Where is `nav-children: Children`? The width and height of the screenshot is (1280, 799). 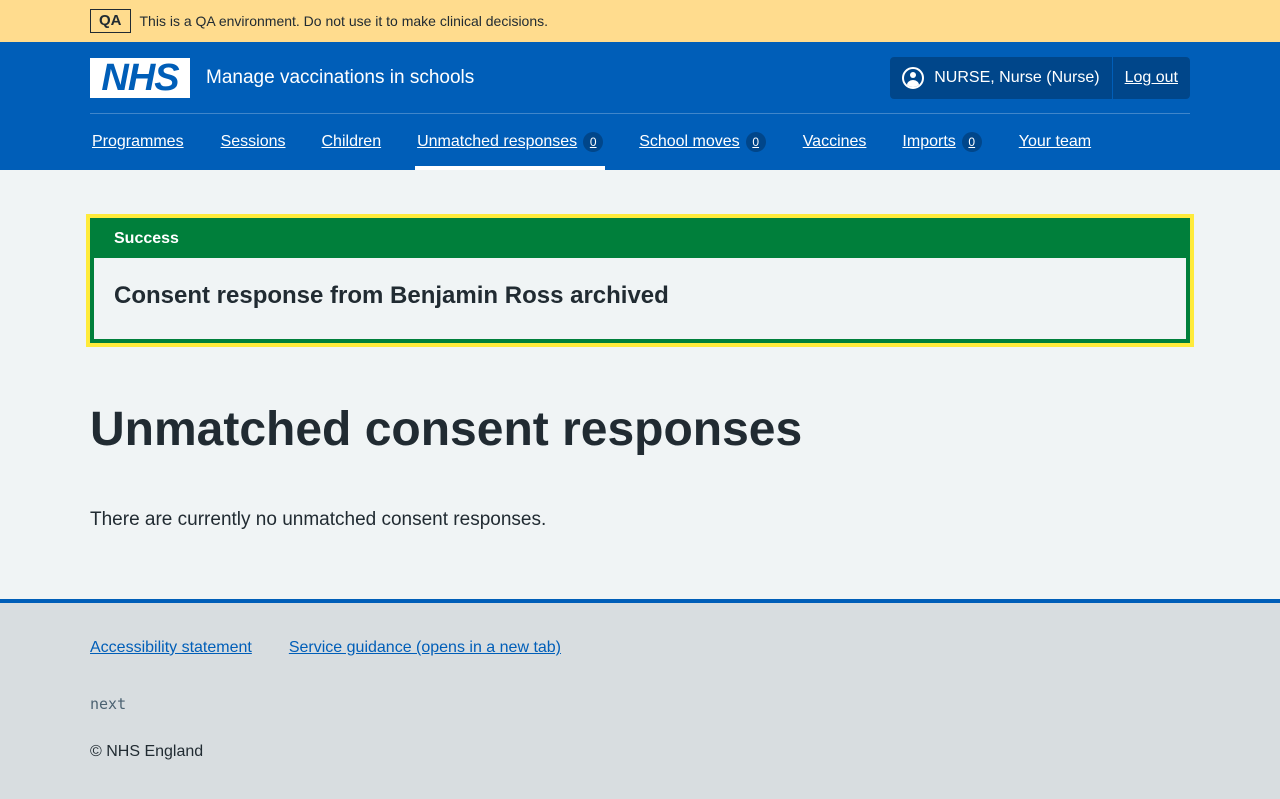 nav-children: Children is located at coordinates (352, 142).